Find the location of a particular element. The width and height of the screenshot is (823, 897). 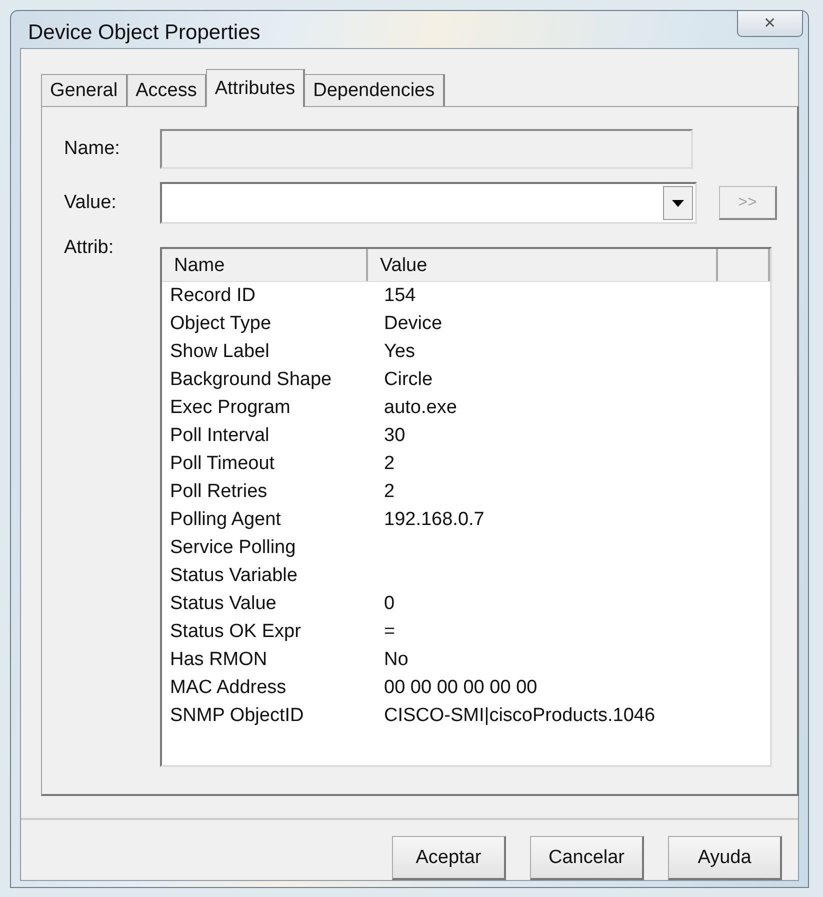

attribute-name: Status OK Expr is located at coordinates (235, 632).